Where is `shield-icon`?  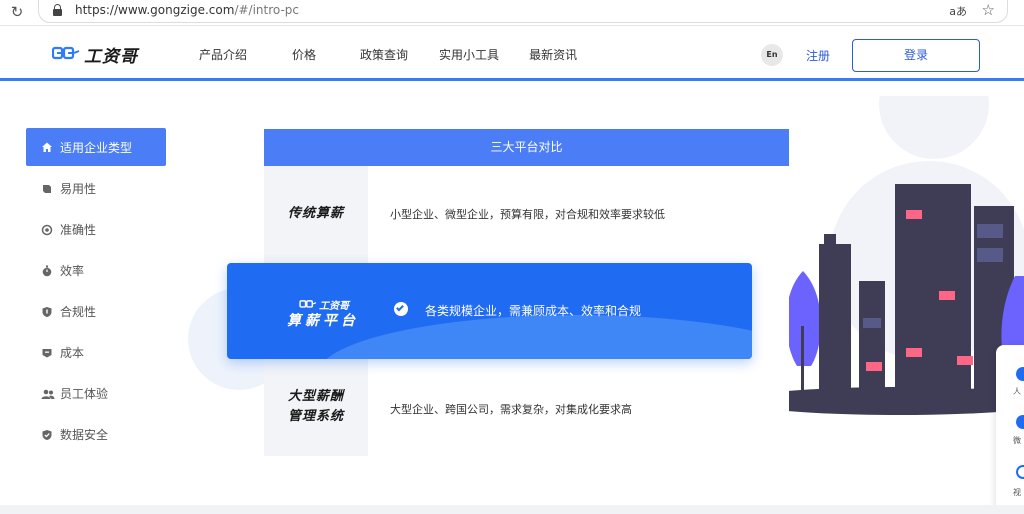
shield-icon is located at coordinates (47, 312).